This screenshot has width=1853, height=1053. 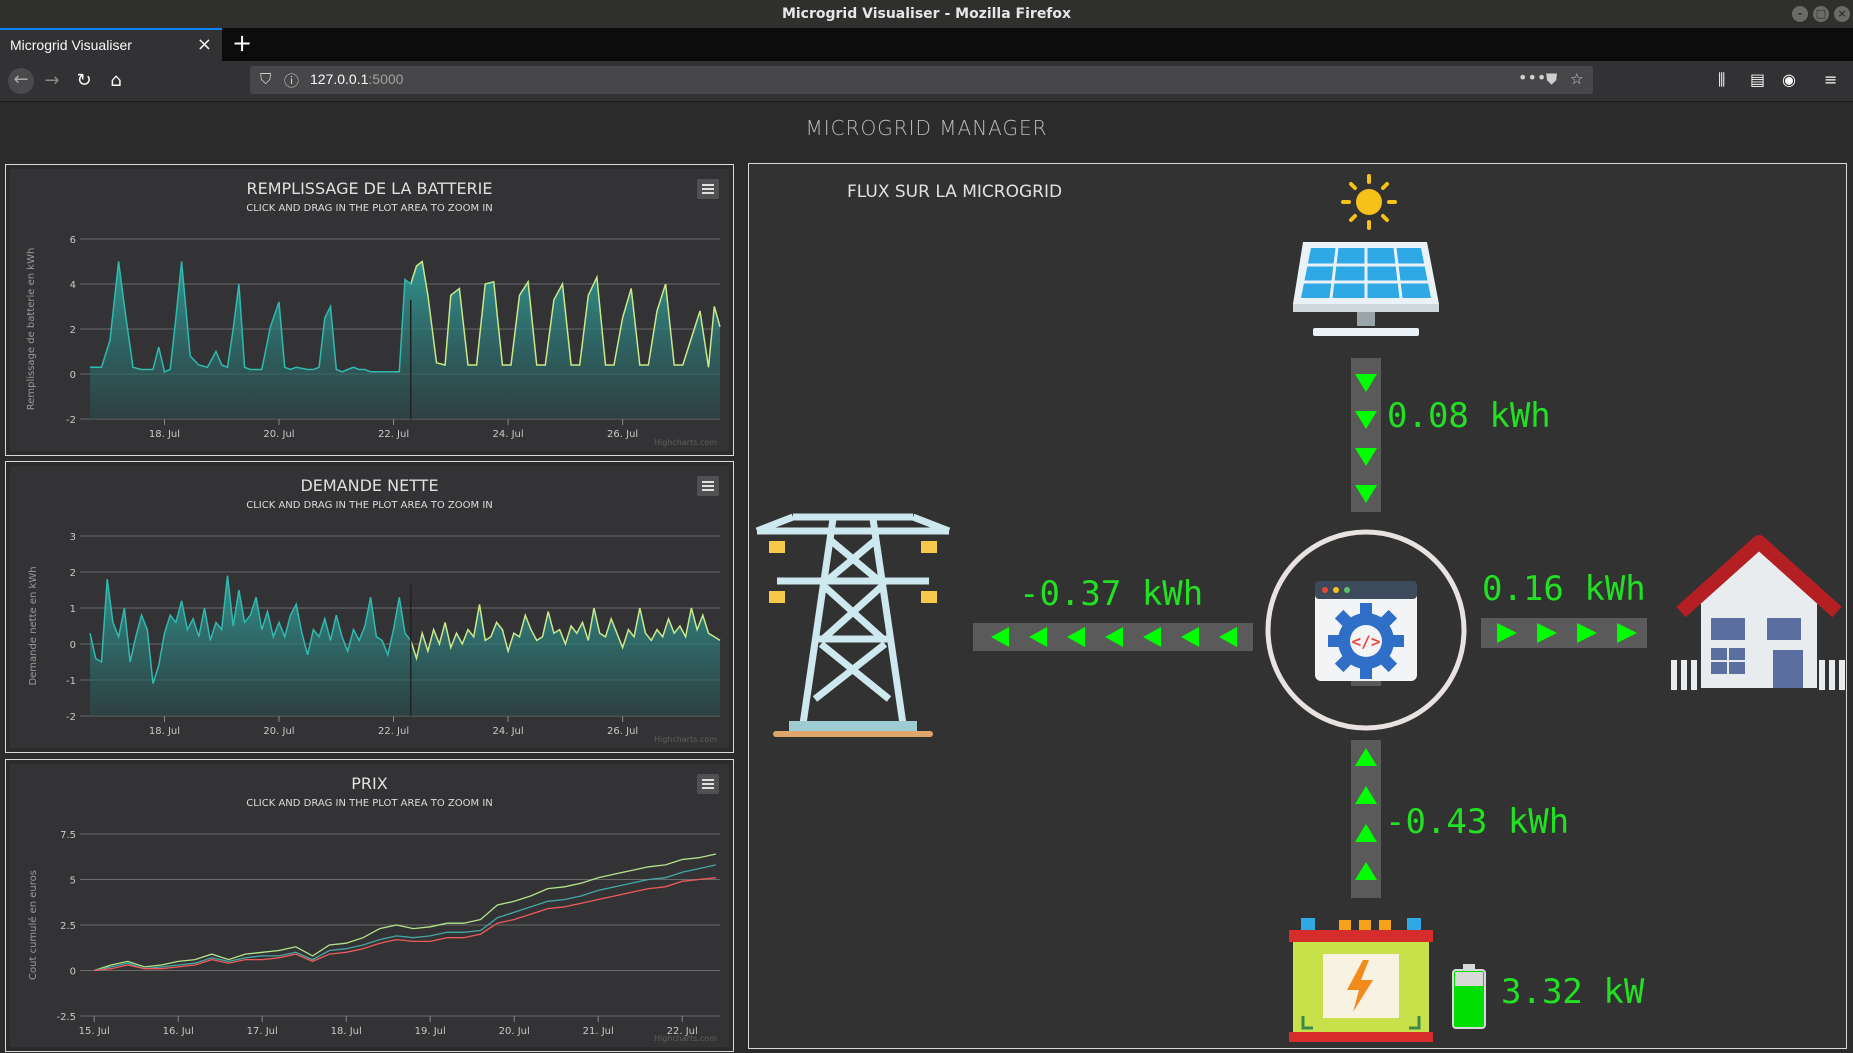 What do you see at coordinates (66, 1017) in the screenshot?
I see `y-tick-label: -2.5` at bounding box center [66, 1017].